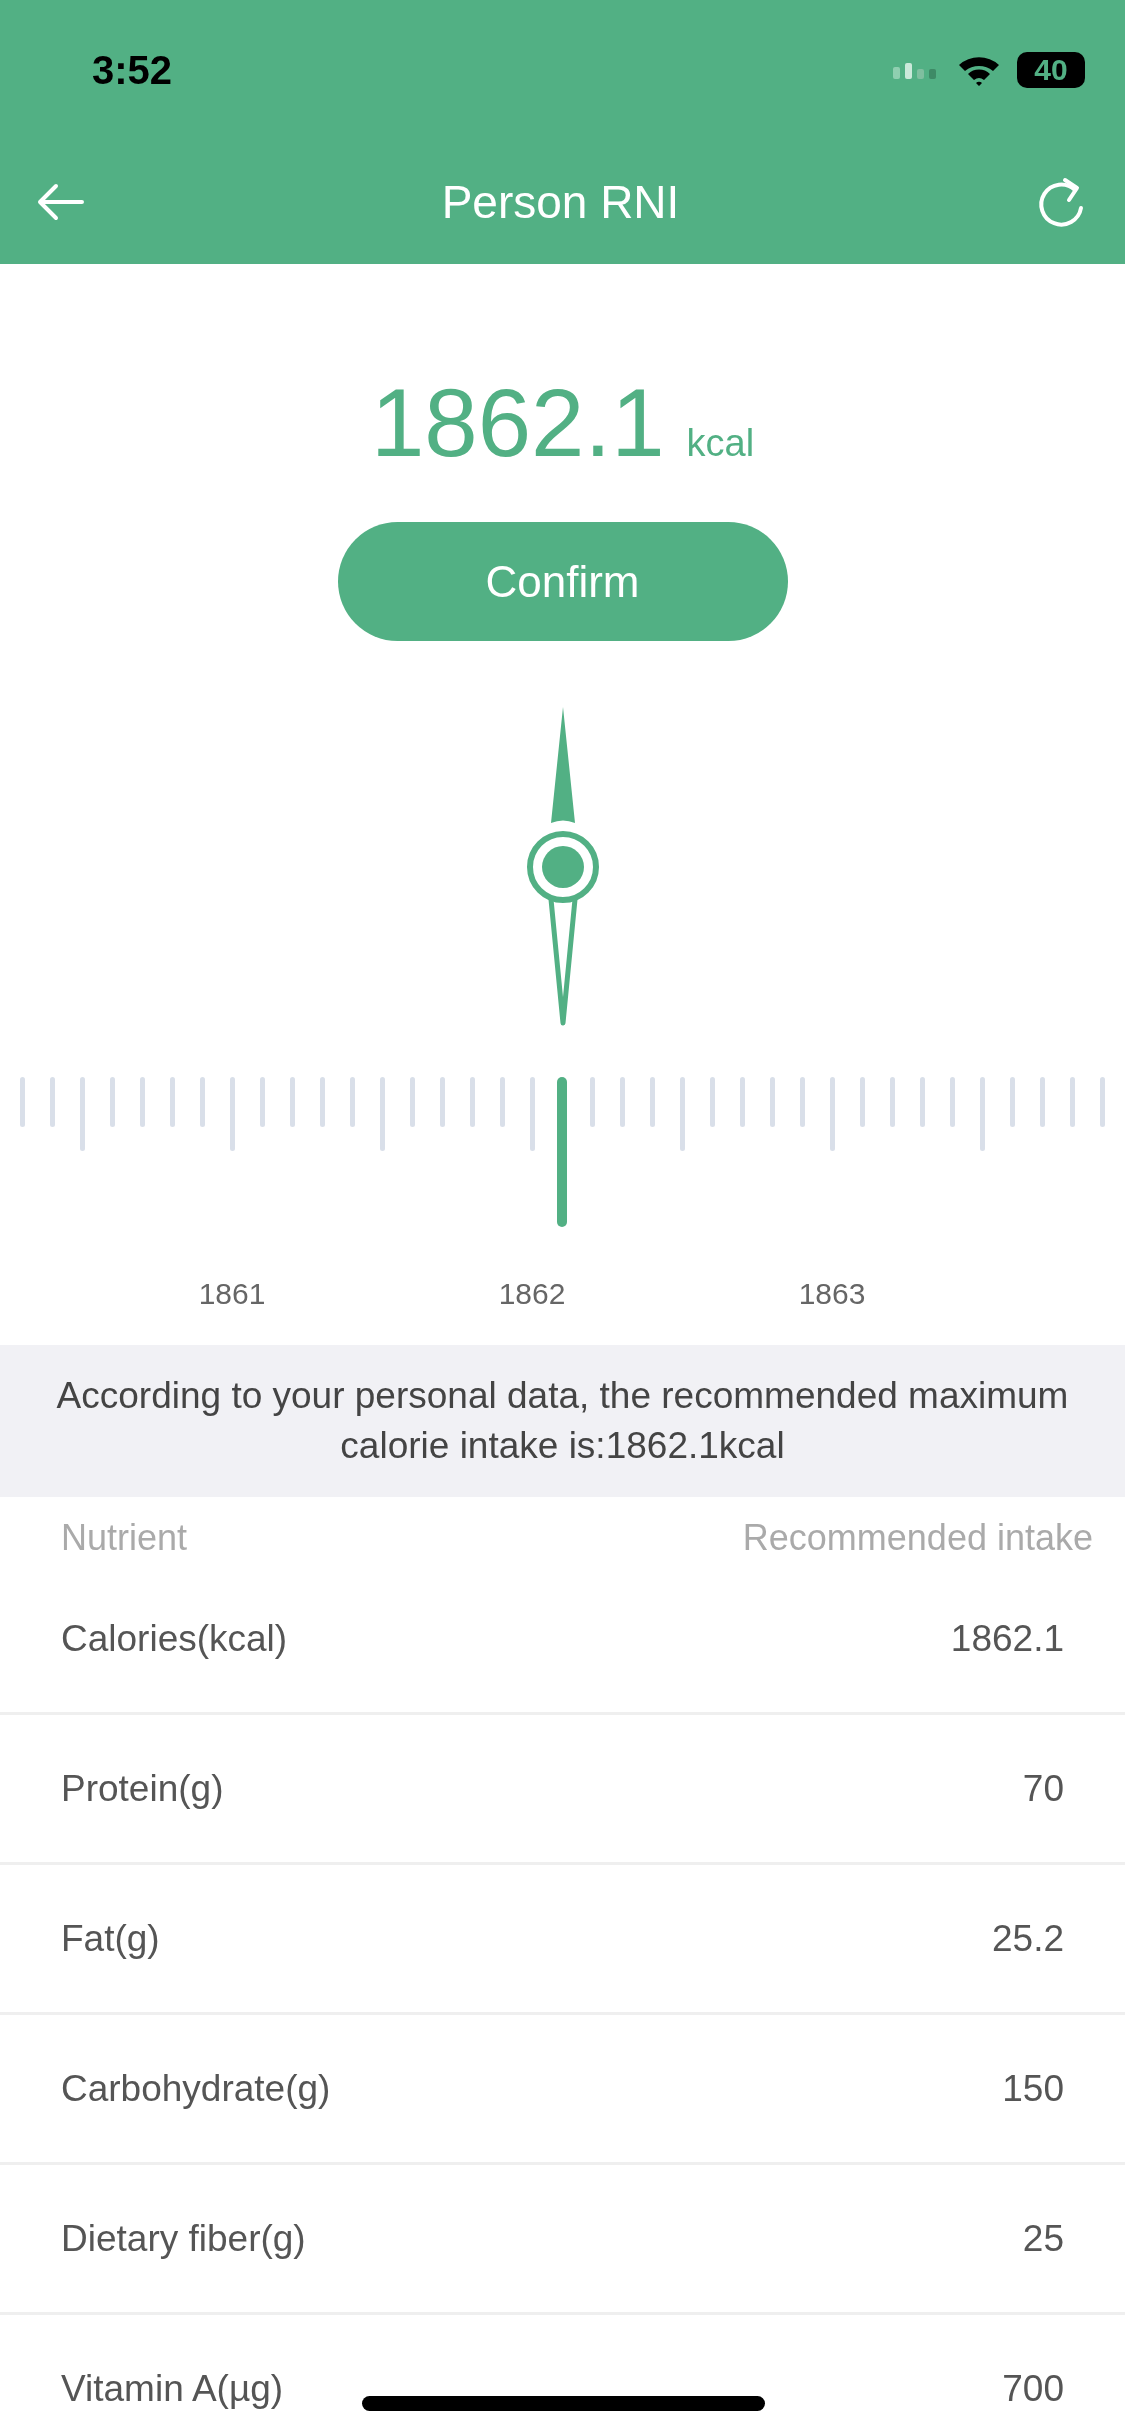  What do you see at coordinates (517, 423) in the screenshot?
I see `calorie-value: 1862.1` at bounding box center [517, 423].